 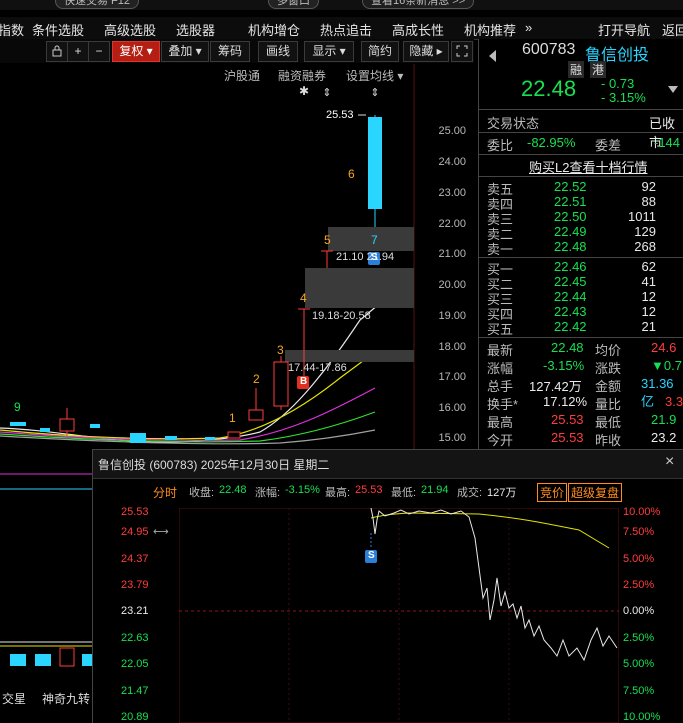 I want to click on bottom-tab-2: 神奇九转, so click(x=66, y=698).